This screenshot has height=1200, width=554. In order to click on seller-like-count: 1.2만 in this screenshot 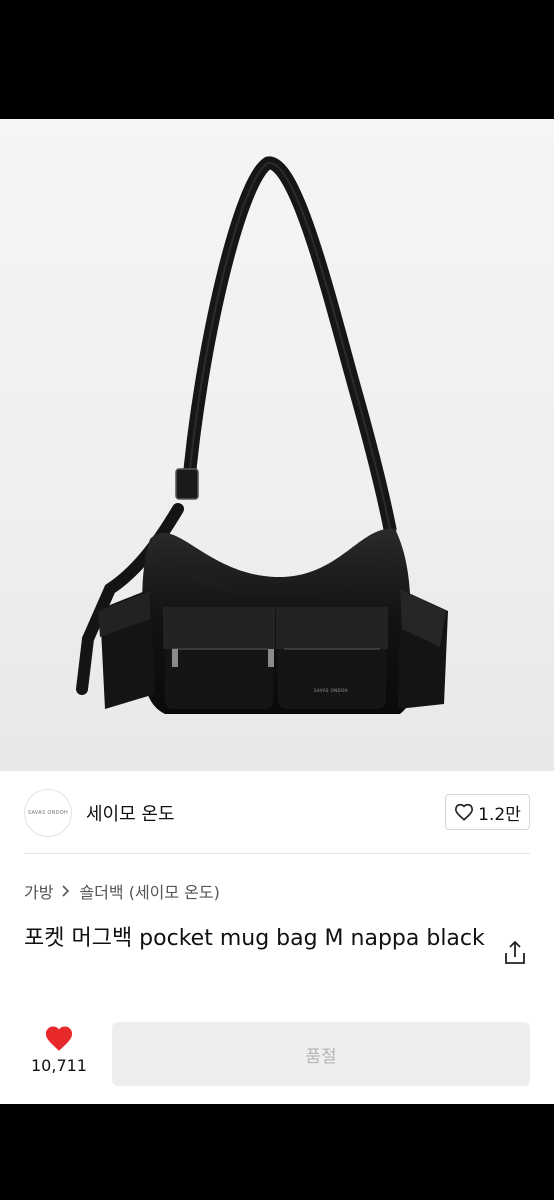, I will do `click(499, 814)`.